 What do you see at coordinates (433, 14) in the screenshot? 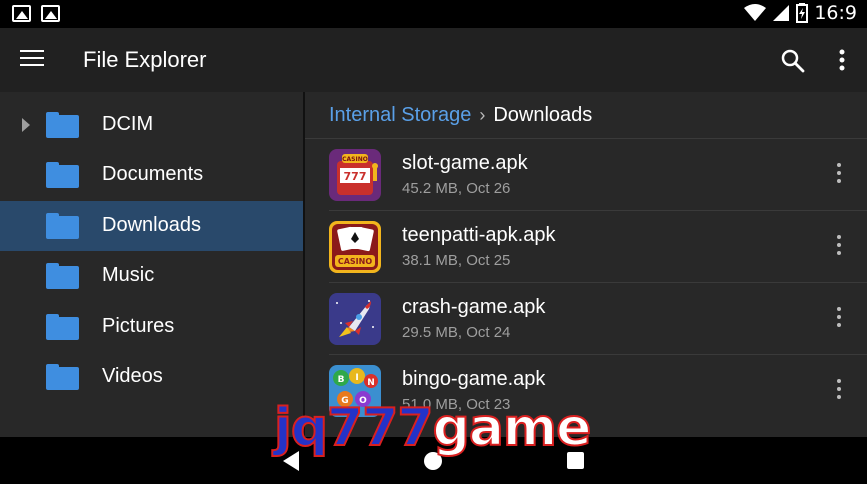
I see `status-bar: 16:9` at bounding box center [433, 14].